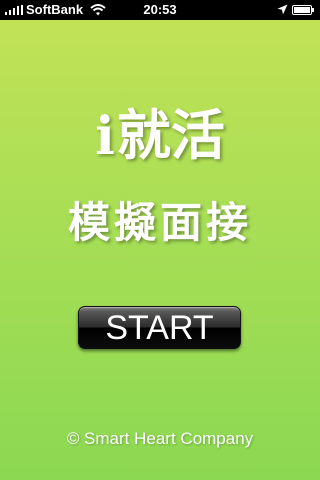 This screenshot has width=320, height=480. Describe the element at coordinates (105, 136) in the screenshot. I see `app-title-prefix: i` at that location.